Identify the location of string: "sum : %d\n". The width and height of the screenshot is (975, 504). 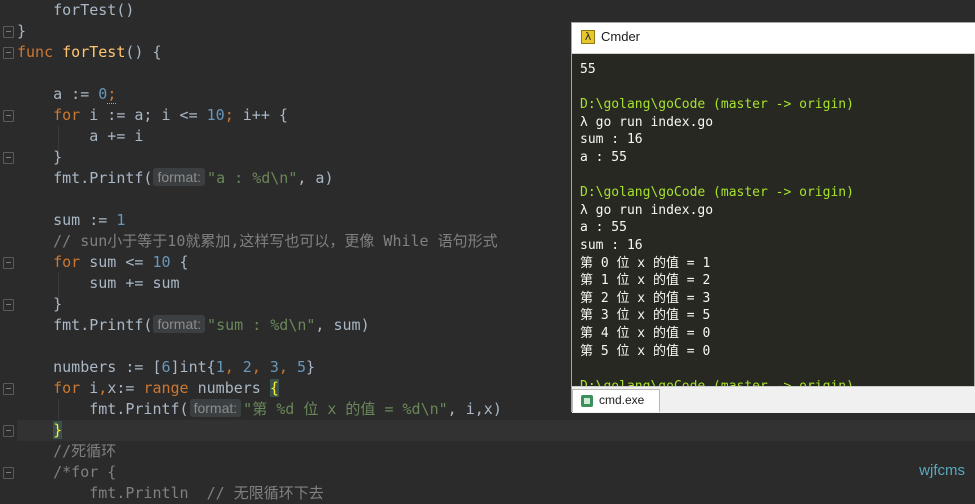
(261, 325).